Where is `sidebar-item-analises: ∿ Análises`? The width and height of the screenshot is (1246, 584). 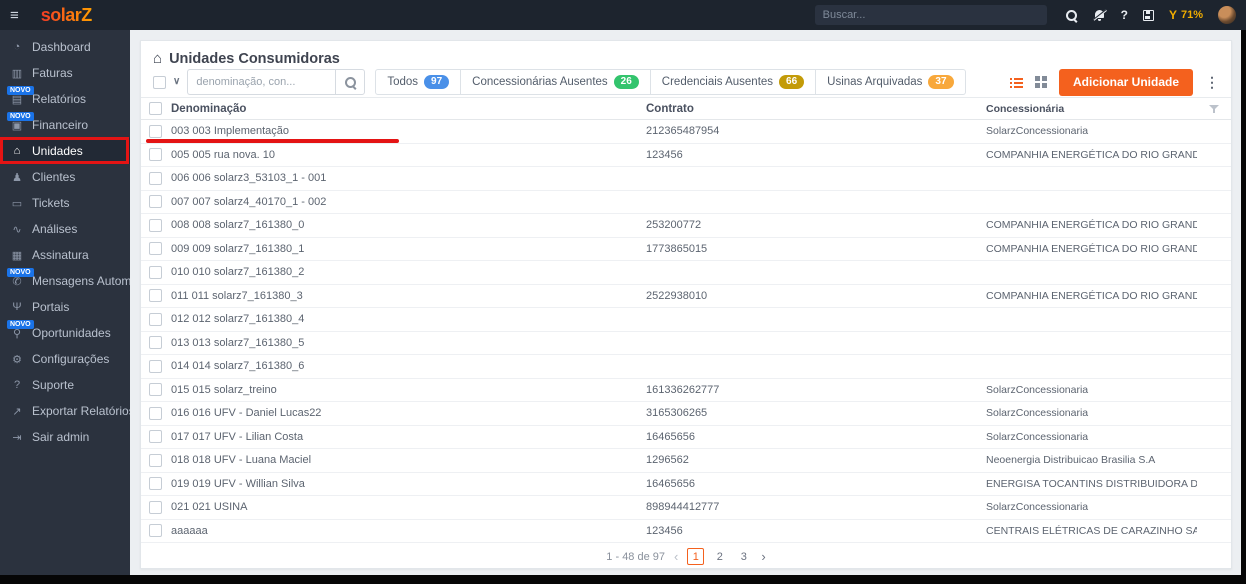 sidebar-item-analises: ∿ Análises is located at coordinates (65, 229).